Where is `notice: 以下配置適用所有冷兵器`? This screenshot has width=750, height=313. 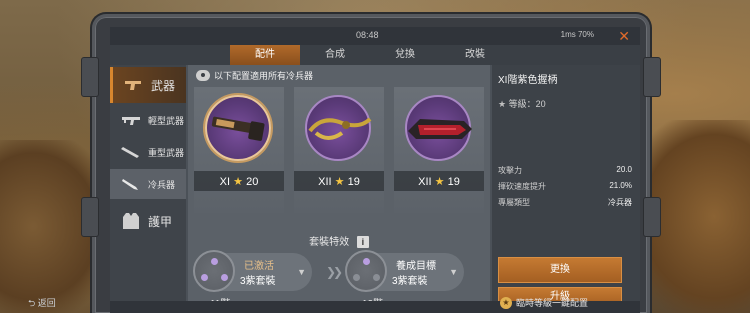 notice: 以下配置適用所有冷兵器 is located at coordinates (254, 75).